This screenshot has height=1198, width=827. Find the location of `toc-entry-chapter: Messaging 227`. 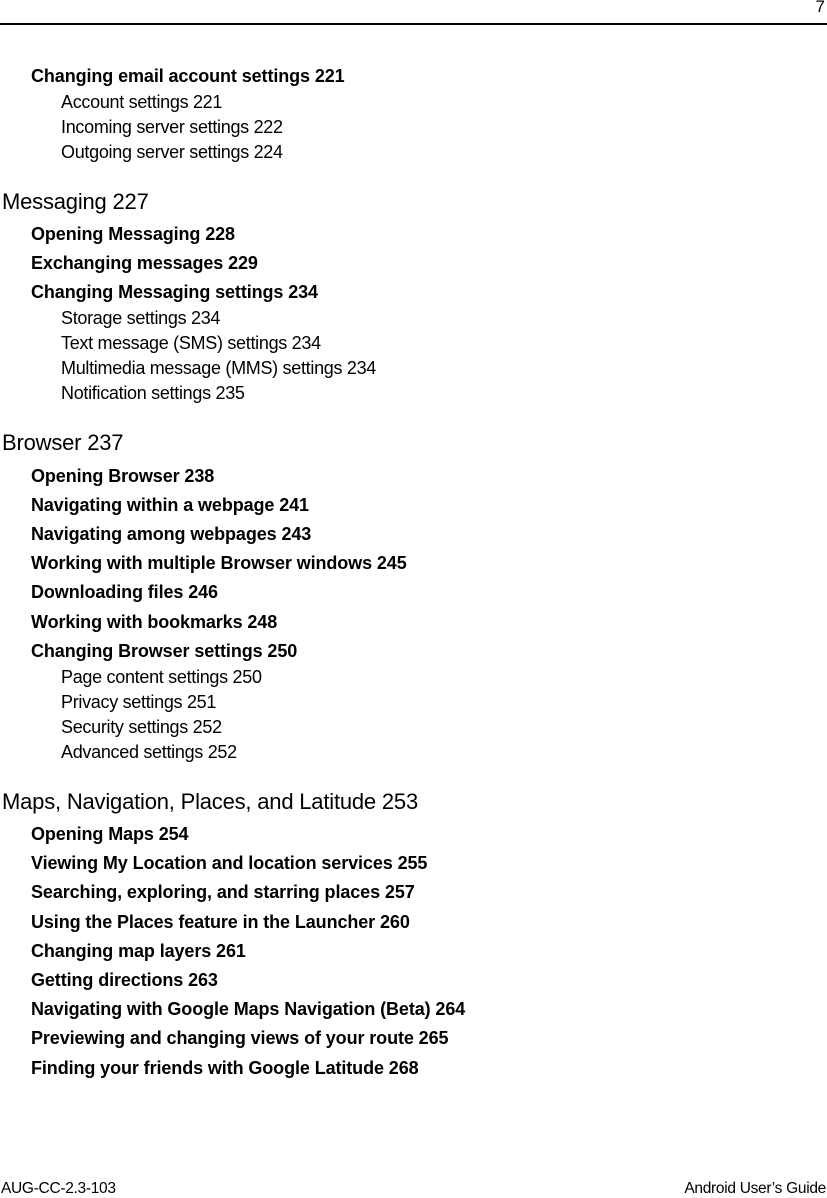

toc-entry-chapter: Messaging 227 is located at coordinates (75, 202).